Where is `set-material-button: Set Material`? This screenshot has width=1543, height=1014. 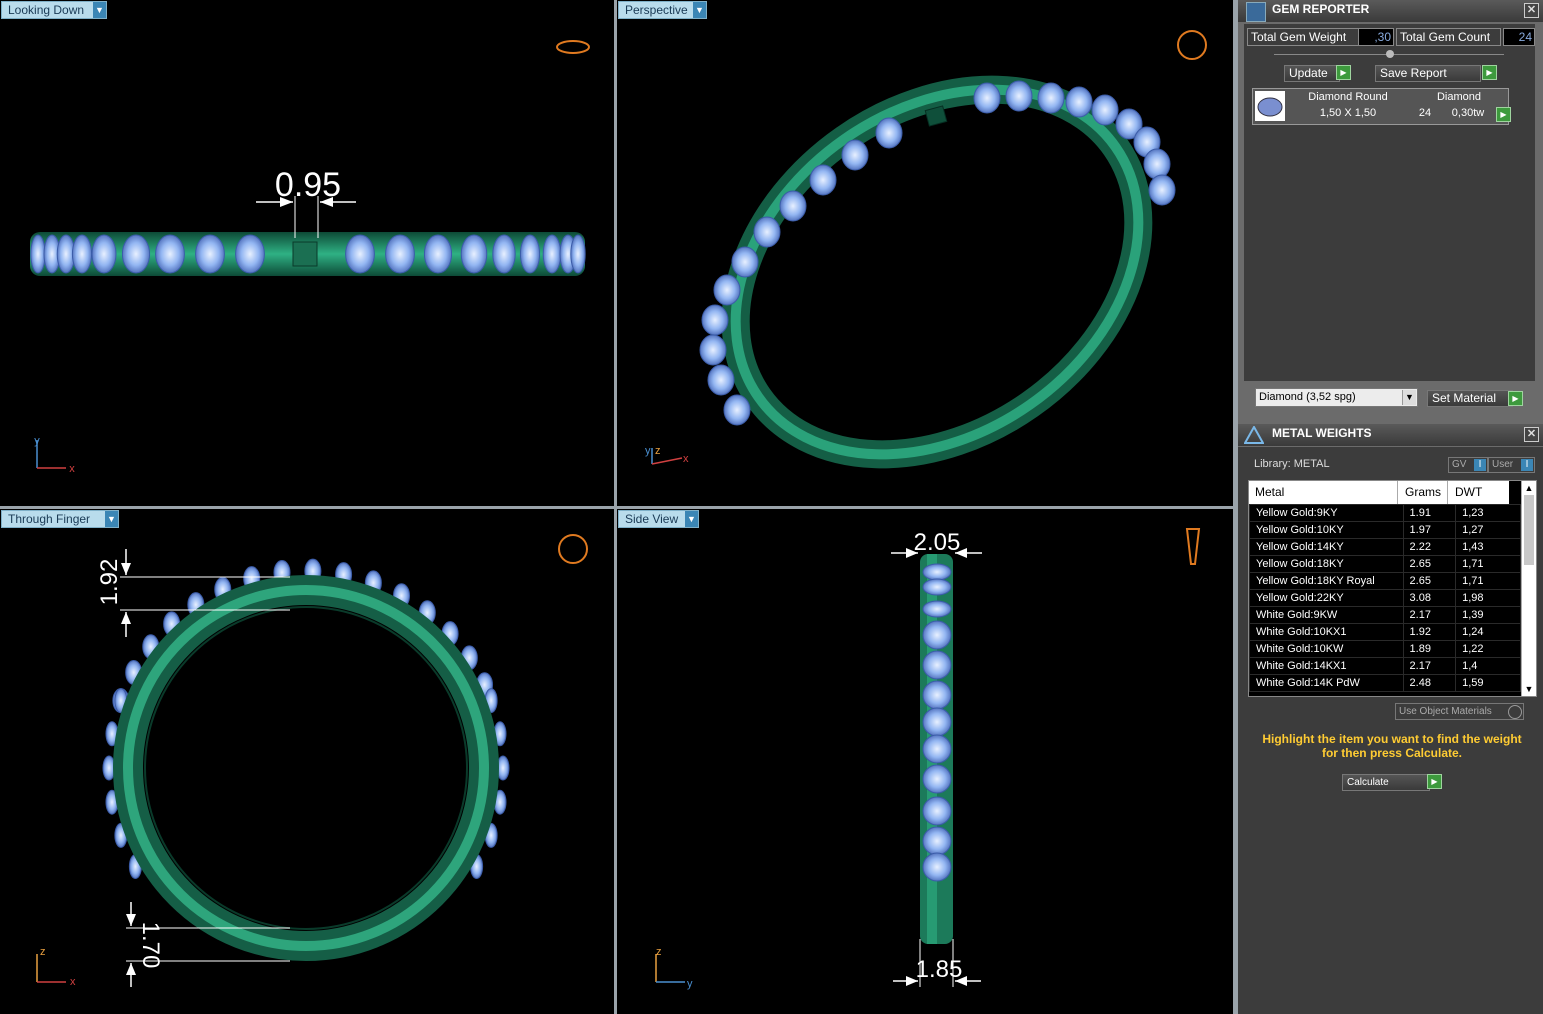 set-material-button: Set Material is located at coordinates (1470, 398).